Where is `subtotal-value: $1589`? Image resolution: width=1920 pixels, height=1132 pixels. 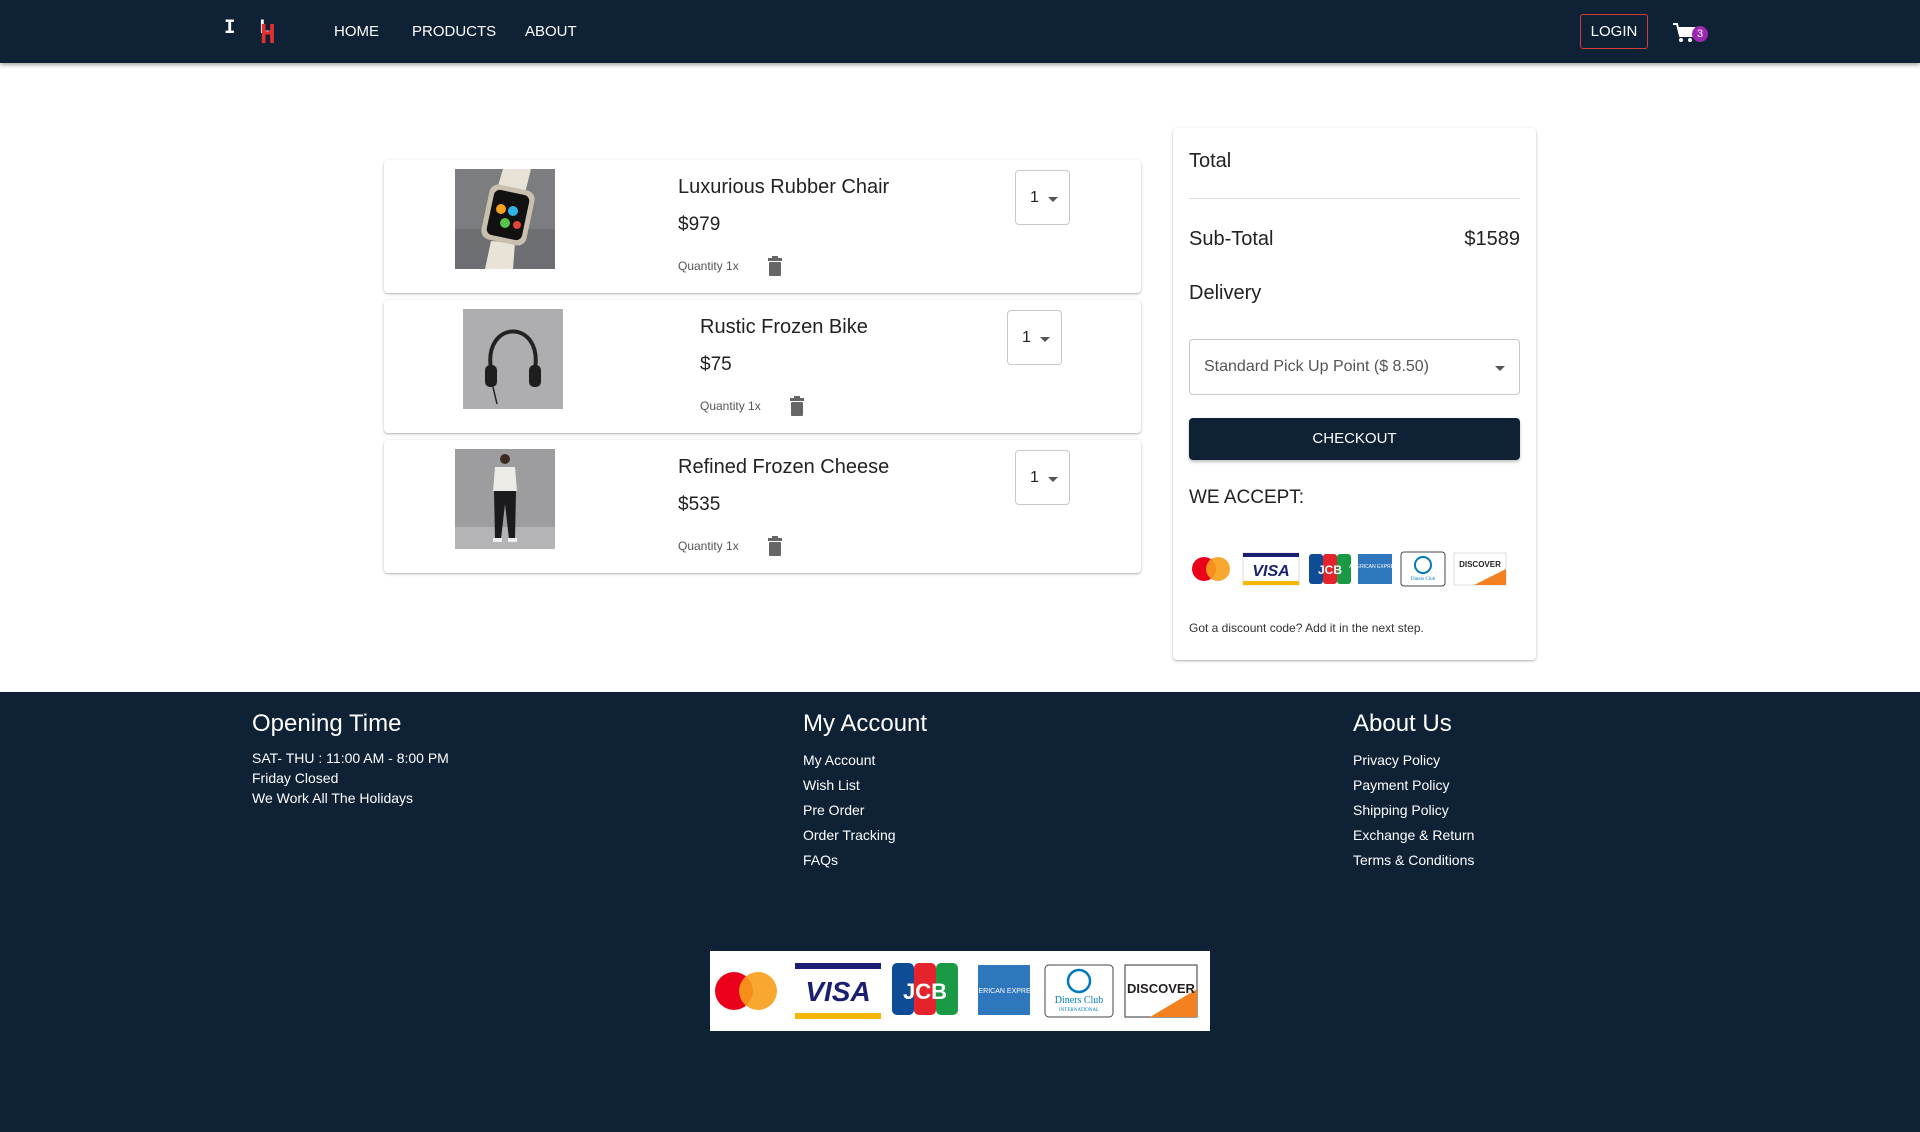 subtotal-value: $1589 is located at coordinates (1492, 239).